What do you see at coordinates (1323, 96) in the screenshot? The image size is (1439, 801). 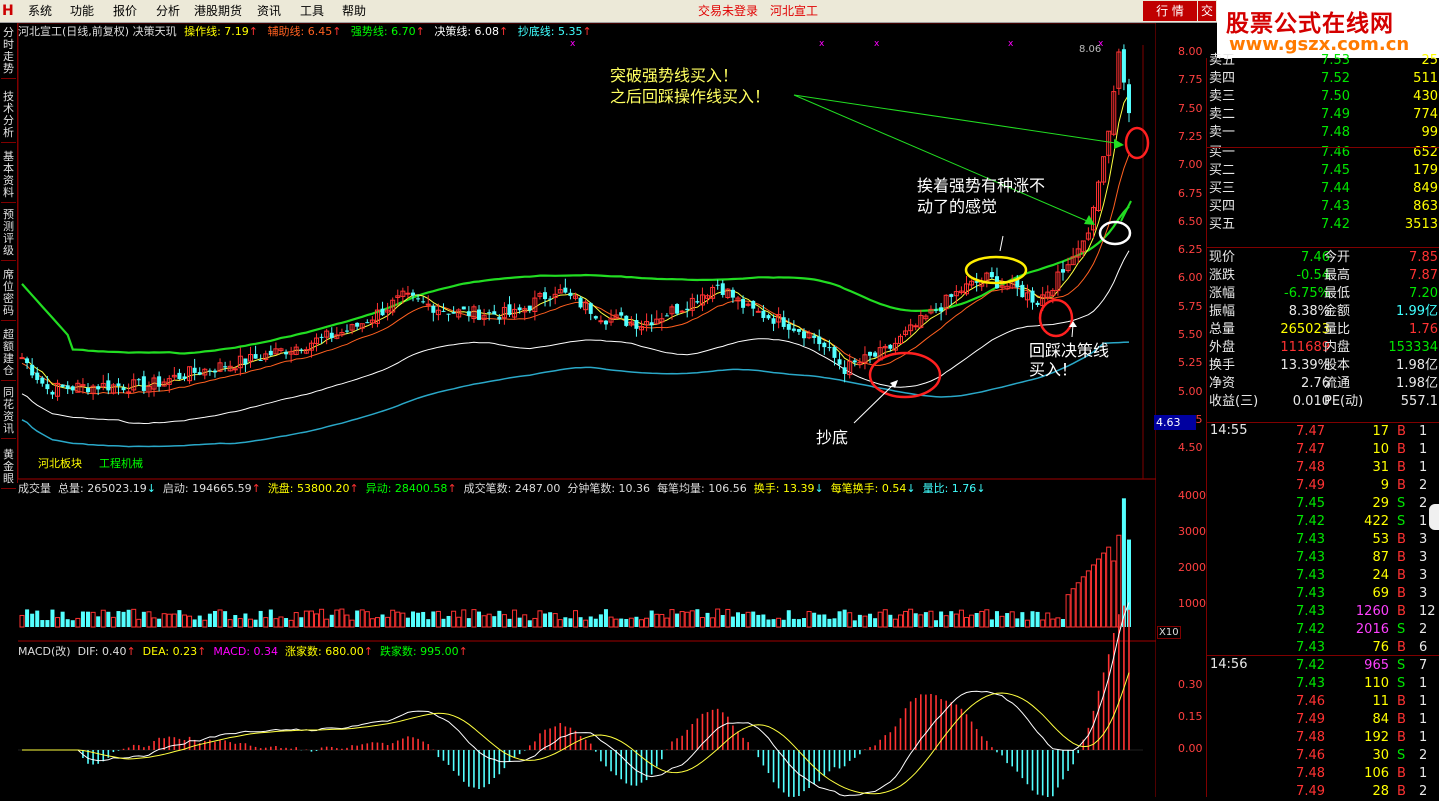 I see `order-book-row: 卖三 7.50 430` at bounding box center [1323, 96].